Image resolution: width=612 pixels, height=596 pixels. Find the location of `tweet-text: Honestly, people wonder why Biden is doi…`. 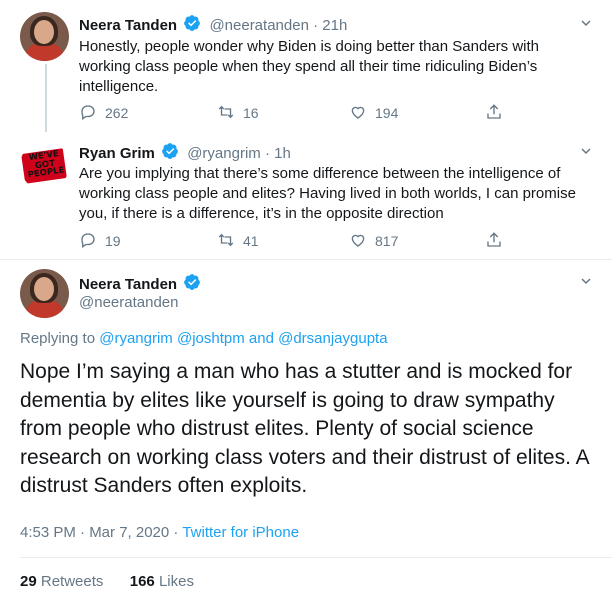

tweet-text: Honestly, people wonder why Biden is doi… is located at coordinates (309, 66).